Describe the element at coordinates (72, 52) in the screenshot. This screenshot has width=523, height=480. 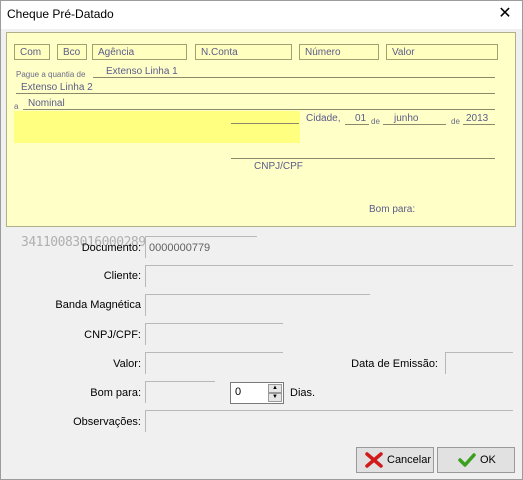
I see `header-bco: Bco` at that location.